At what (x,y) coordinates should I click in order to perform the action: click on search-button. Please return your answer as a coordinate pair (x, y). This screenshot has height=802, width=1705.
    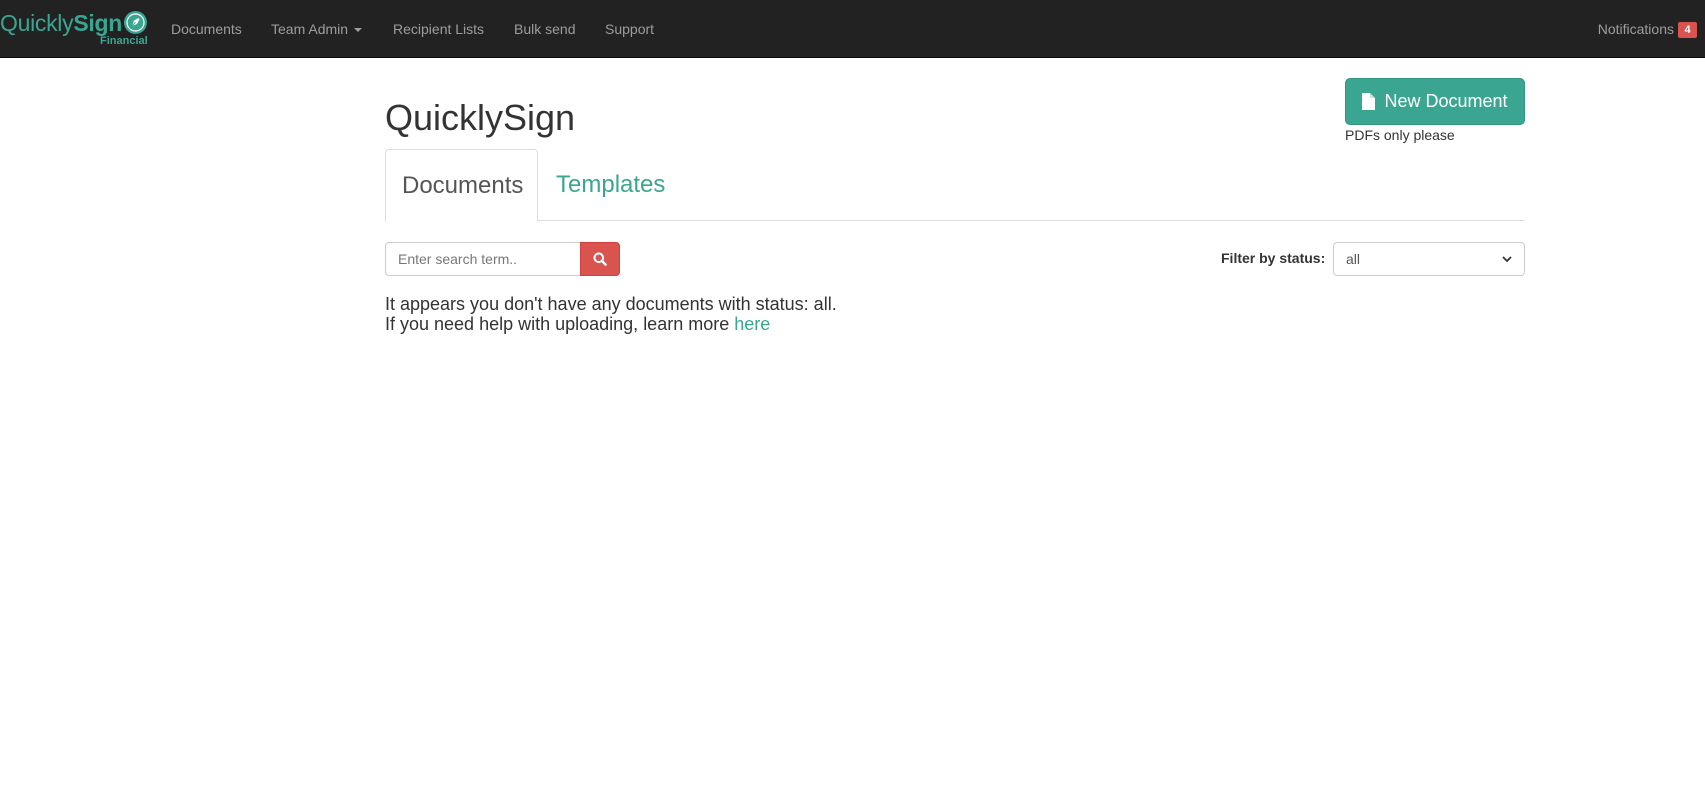
    Looking at the image, I should click on (600, 259).